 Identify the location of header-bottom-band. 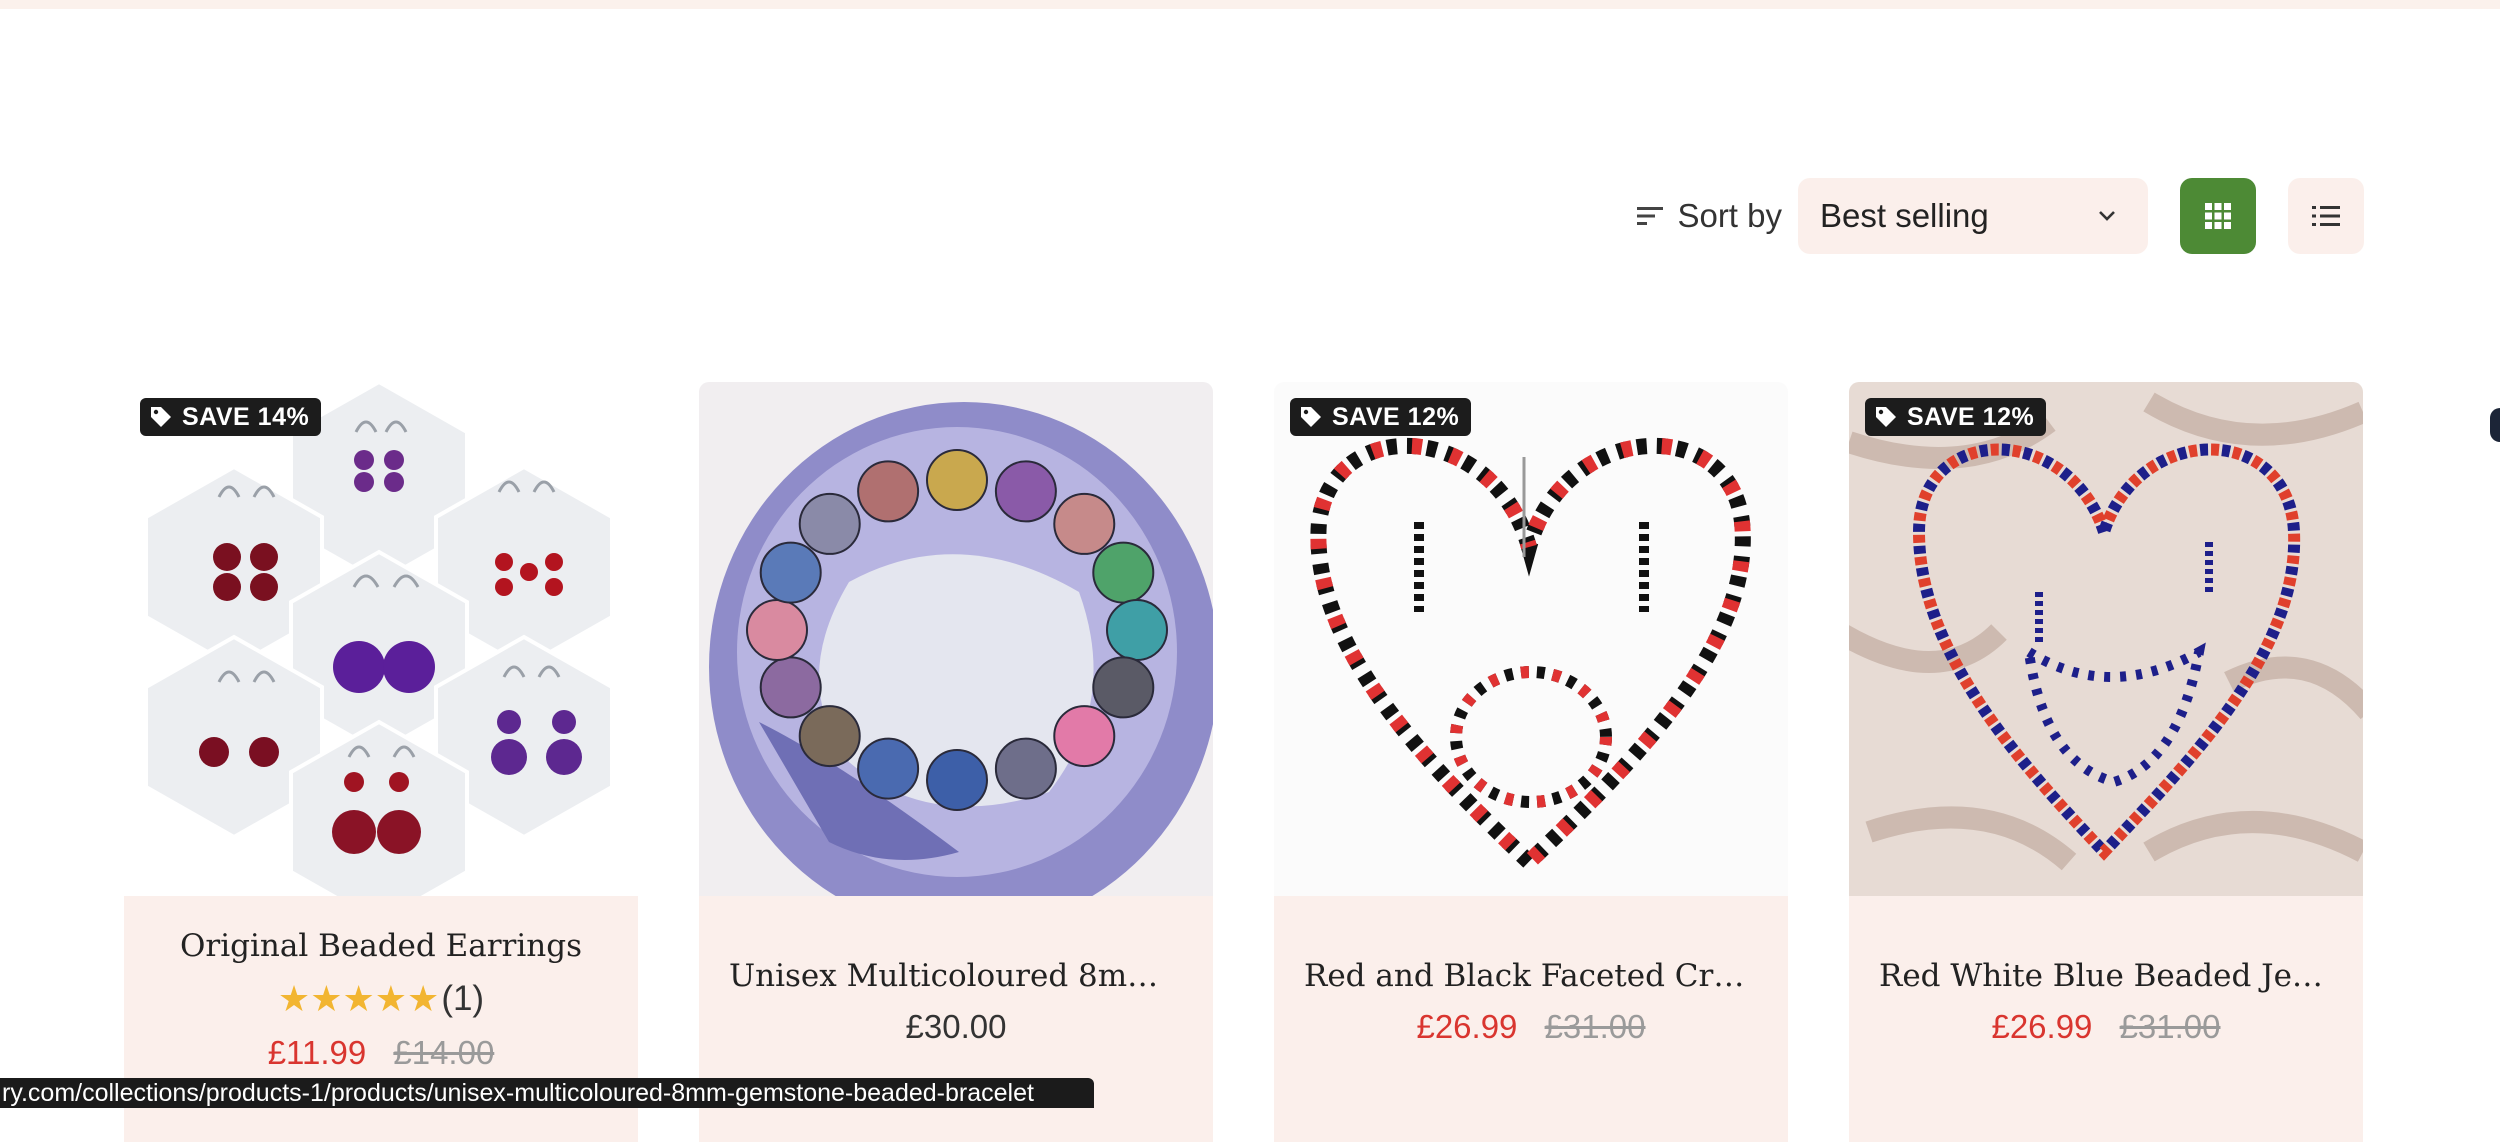
(1250, 4).